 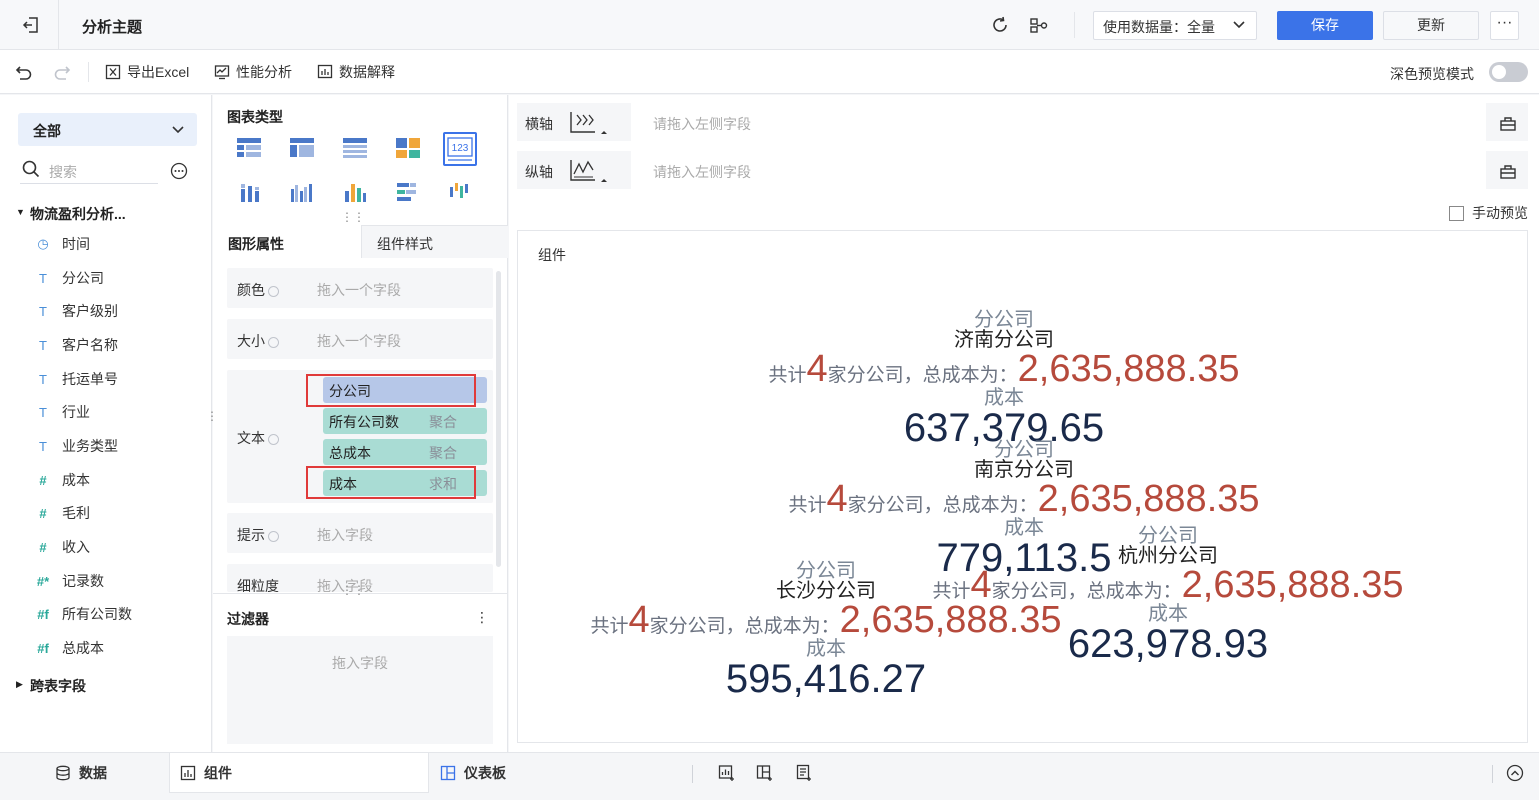 What do you see at coordinates (77, 446) in the screenshot?
I see `field-business-type: T 业务类型` at bounding box center [77, 446].